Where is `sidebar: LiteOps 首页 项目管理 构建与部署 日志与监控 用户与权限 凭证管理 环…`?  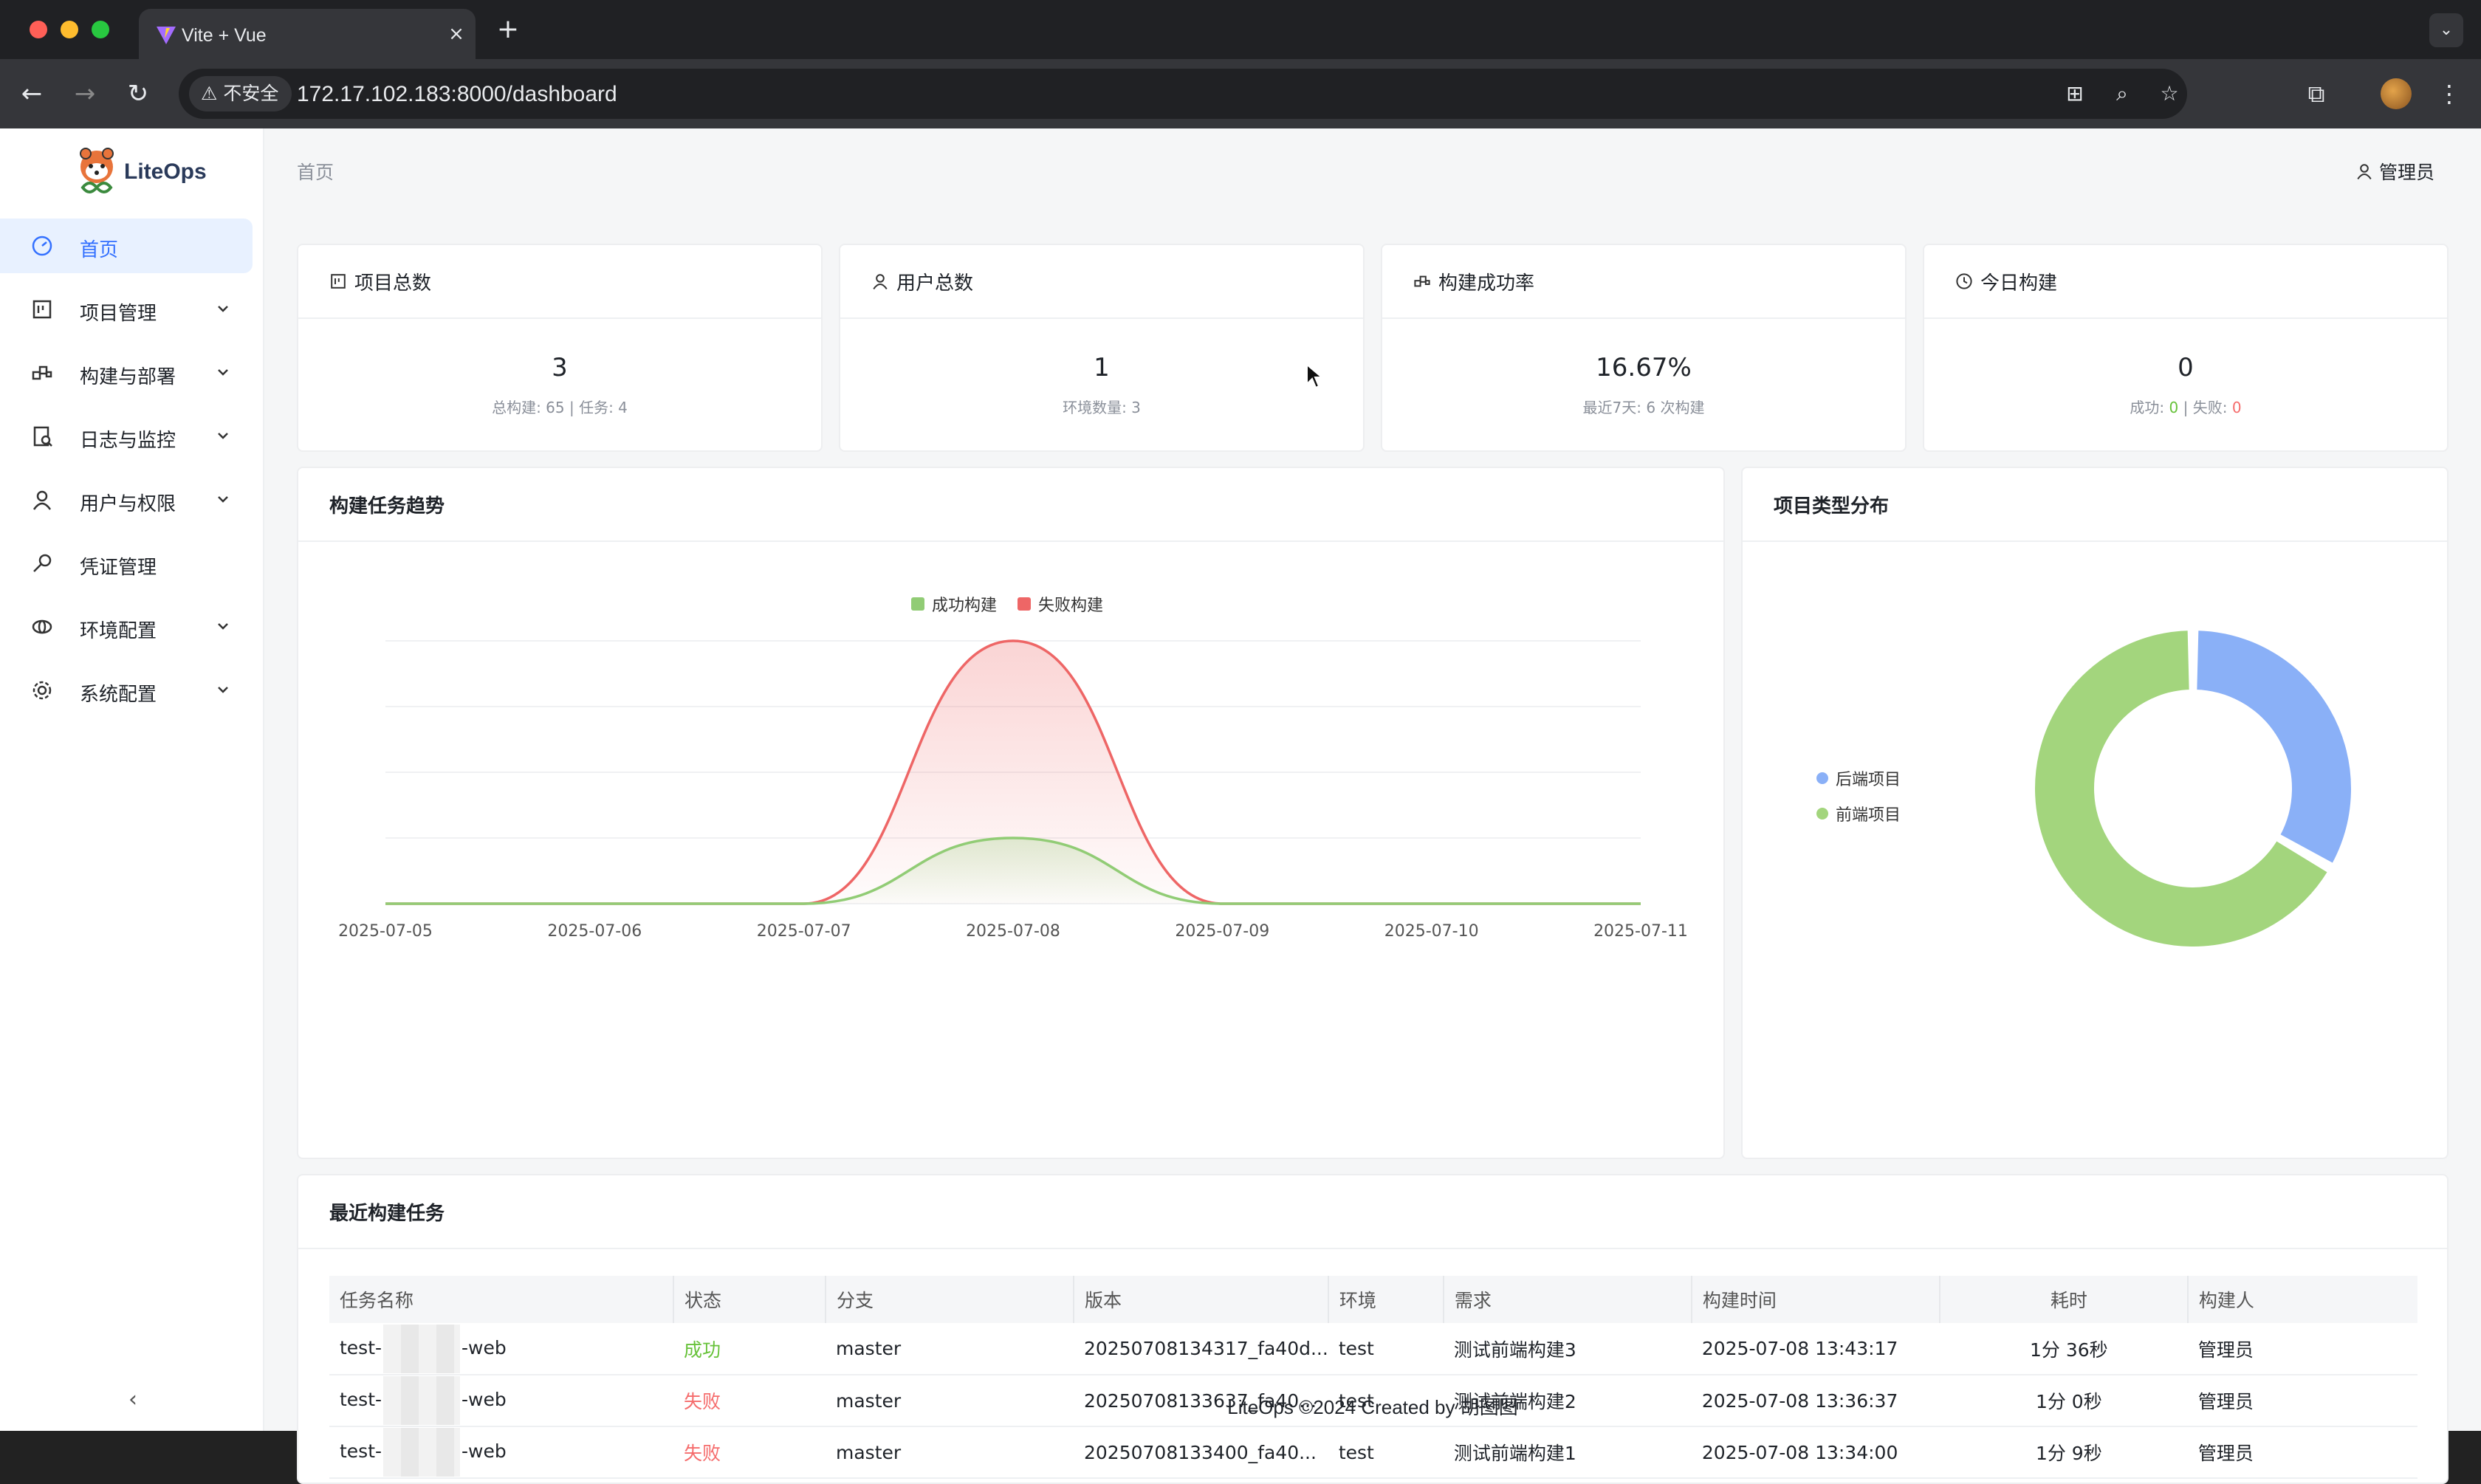 sidebar: LiteOps 首页 项目管理 构建与部署 日志与监控 用户与权限 凭证管理 环… is located at coordinates (132, 779).